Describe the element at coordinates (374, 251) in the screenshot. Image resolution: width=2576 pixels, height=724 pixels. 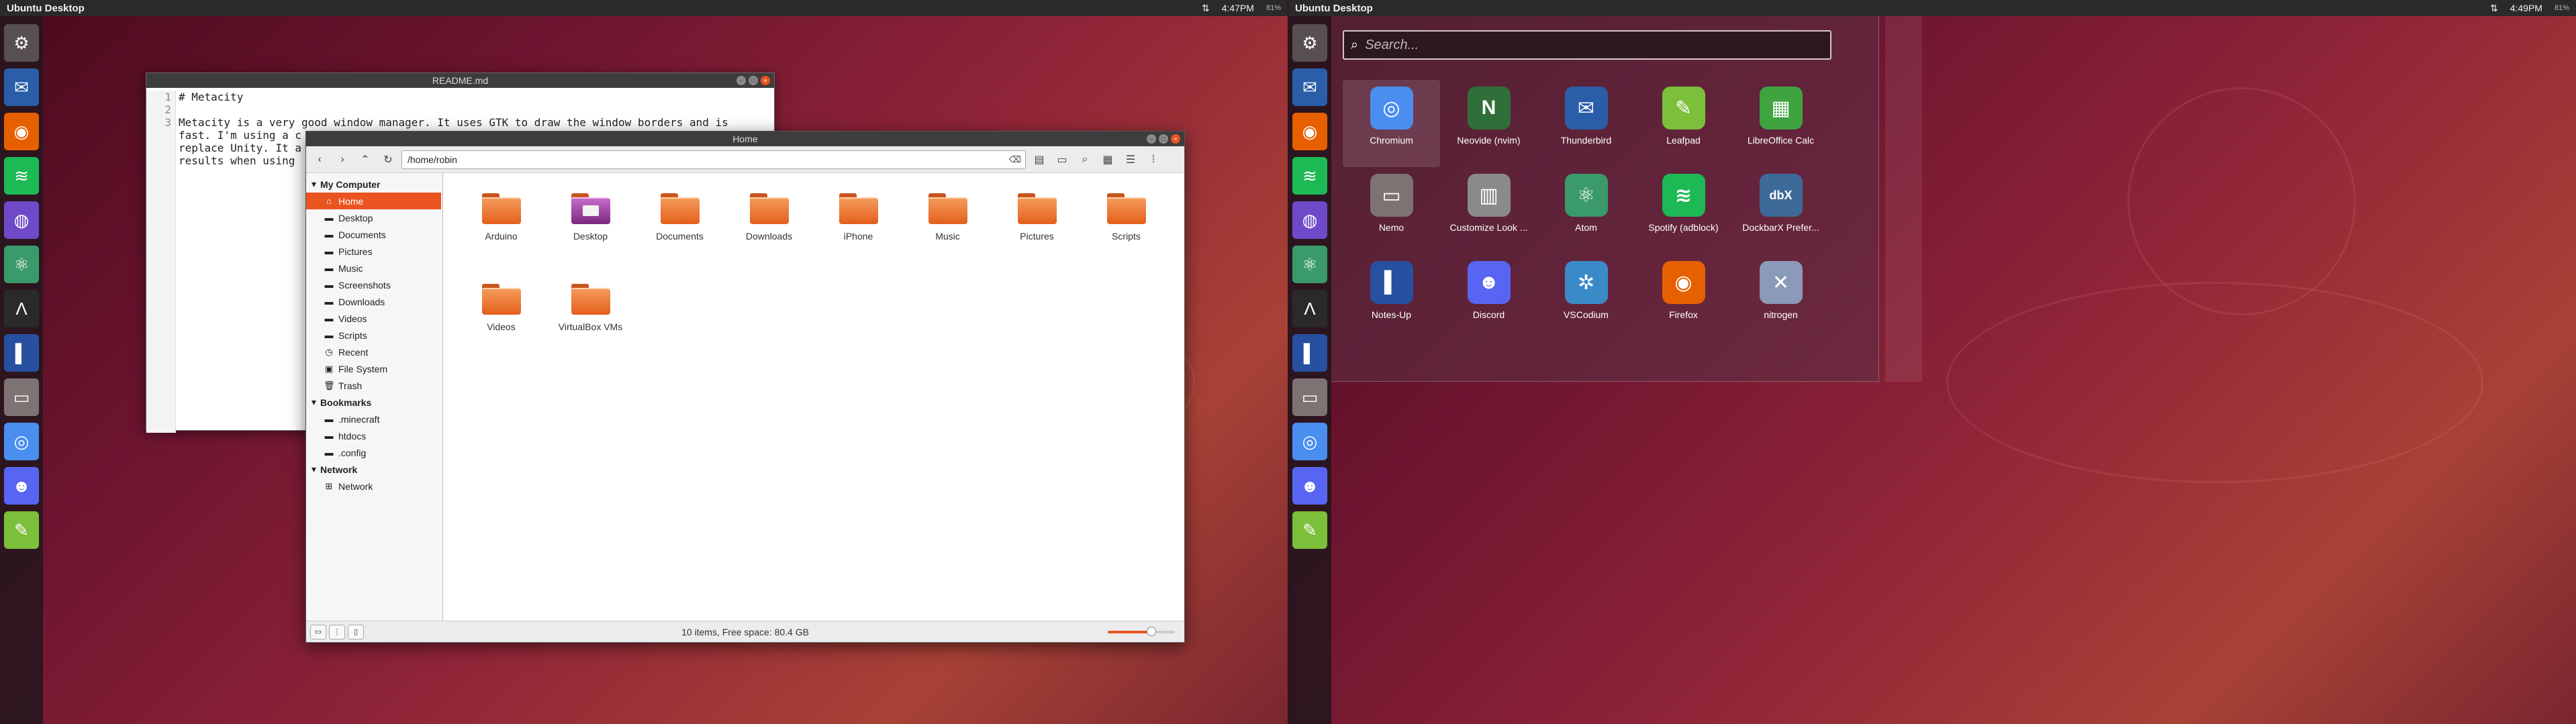
I see `sidebar-item-pictures: ▬ Pictures` at that location.